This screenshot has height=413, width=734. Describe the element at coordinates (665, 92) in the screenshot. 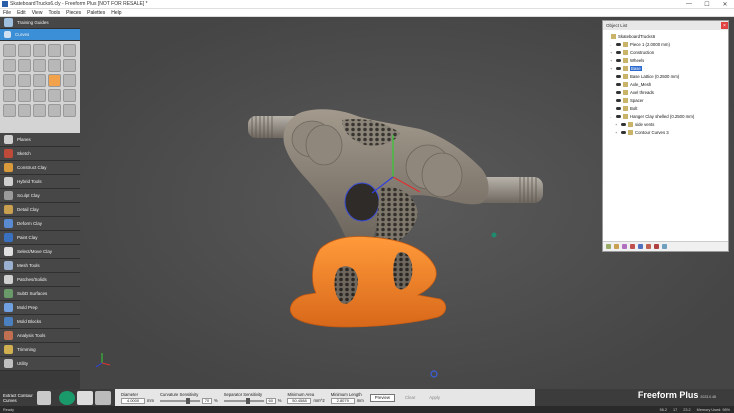

I see `tree-item: Axel threads` at that location.